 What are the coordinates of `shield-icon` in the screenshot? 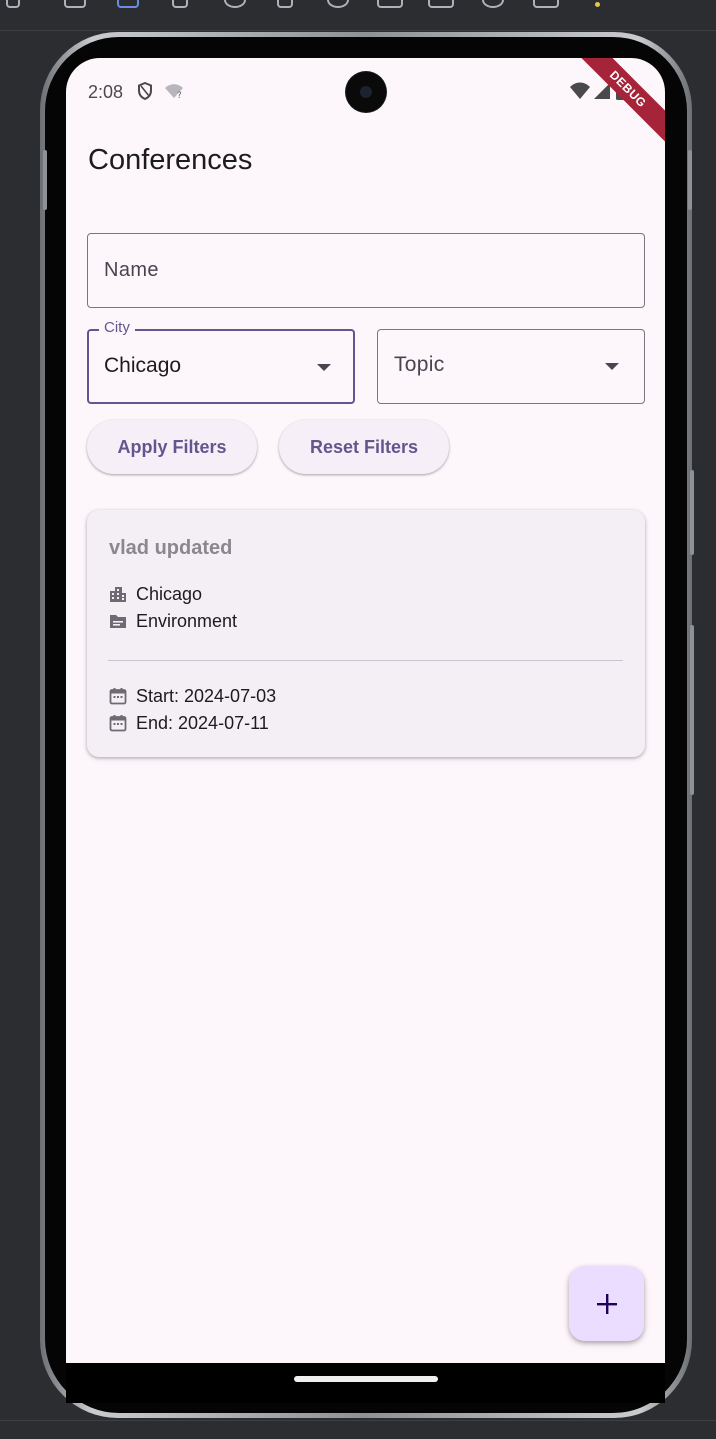 It's located at (145, 91).